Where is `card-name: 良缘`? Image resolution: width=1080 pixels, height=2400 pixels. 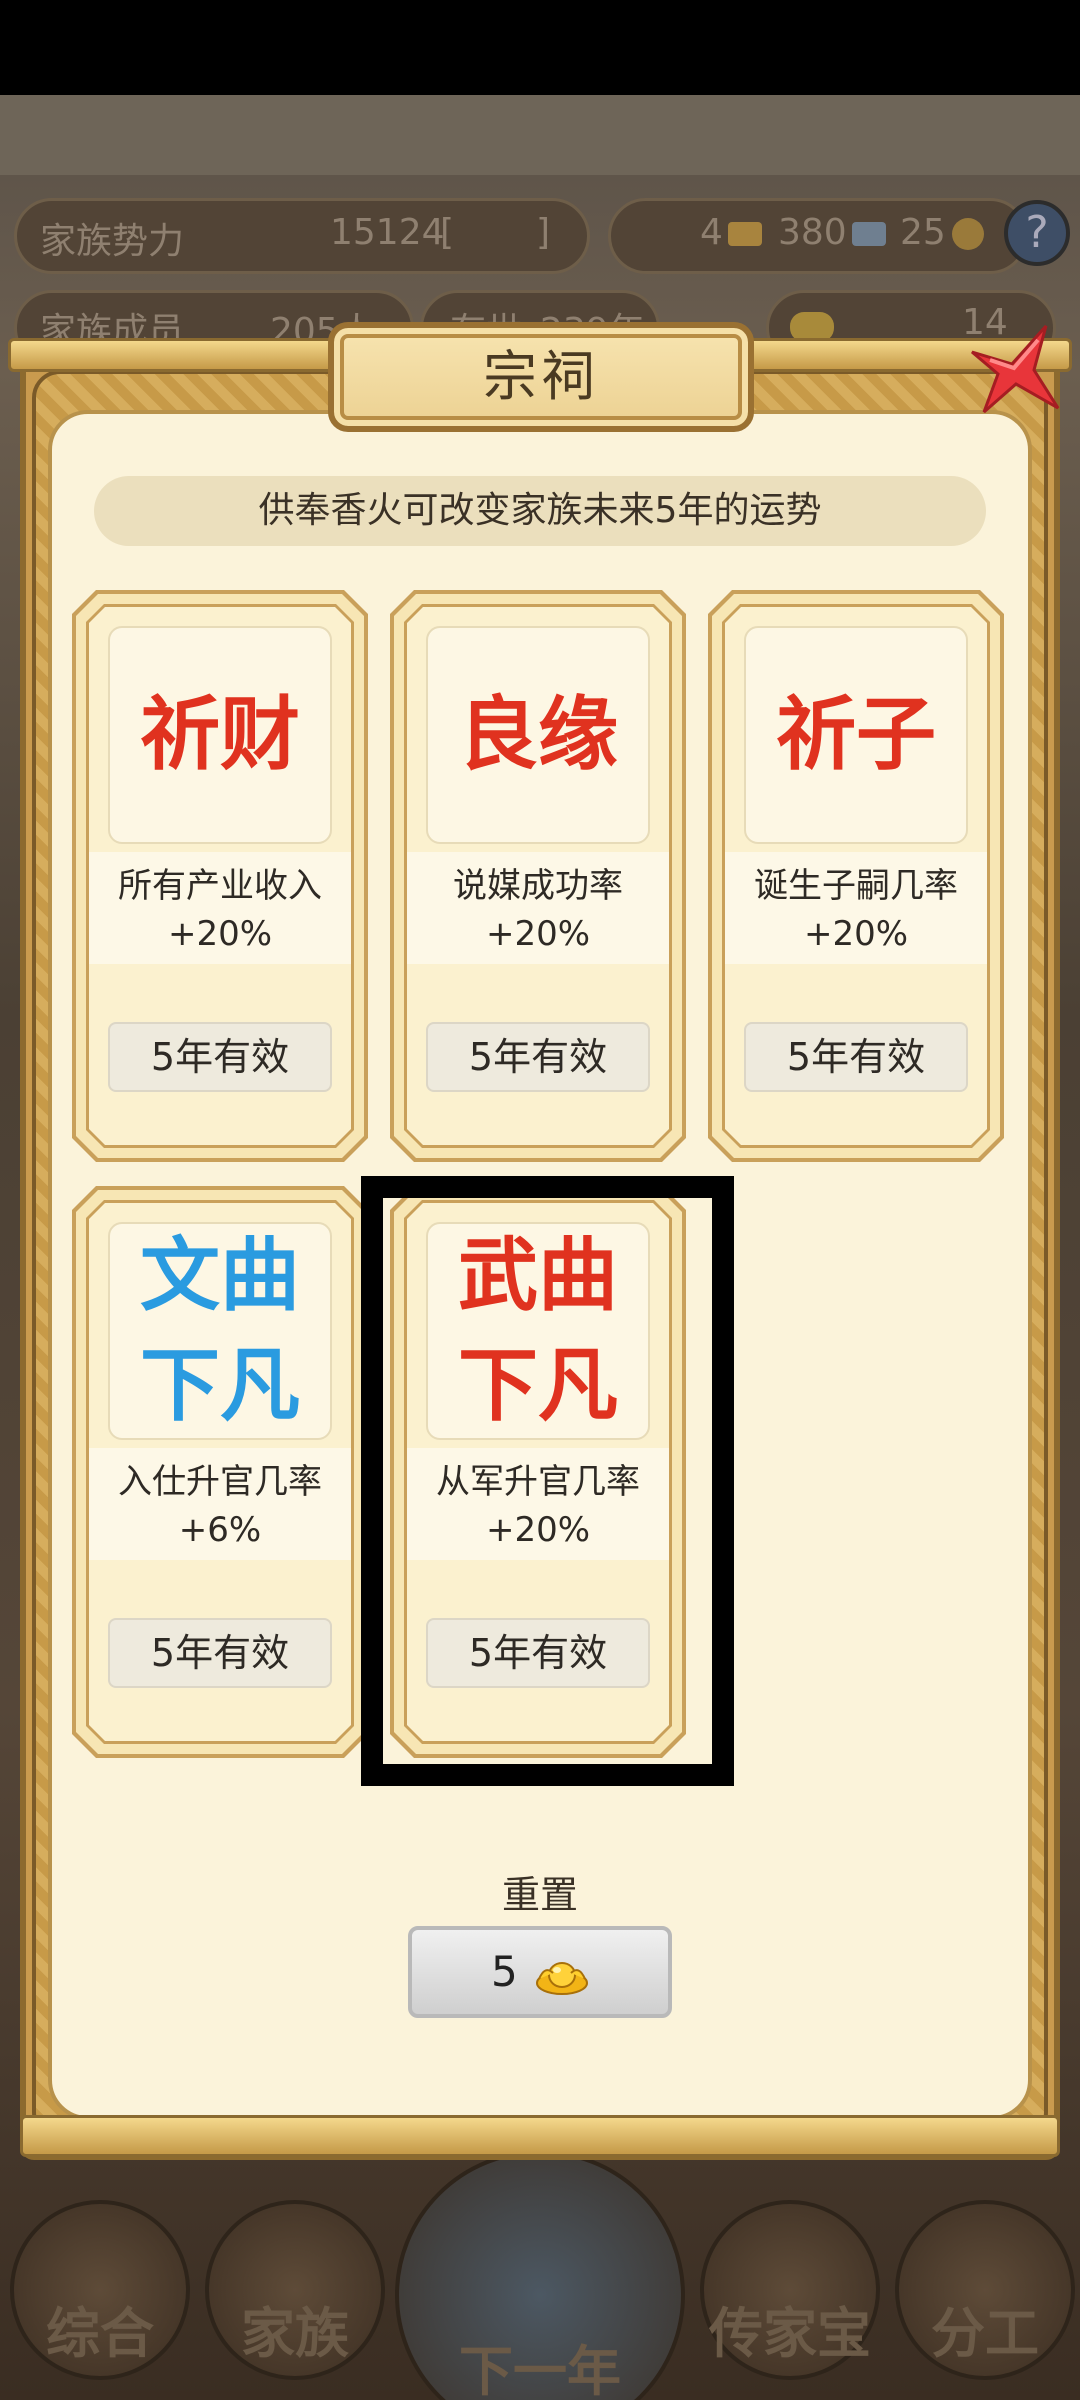 card-name: 良缘 is located at coordinates (538, 735).